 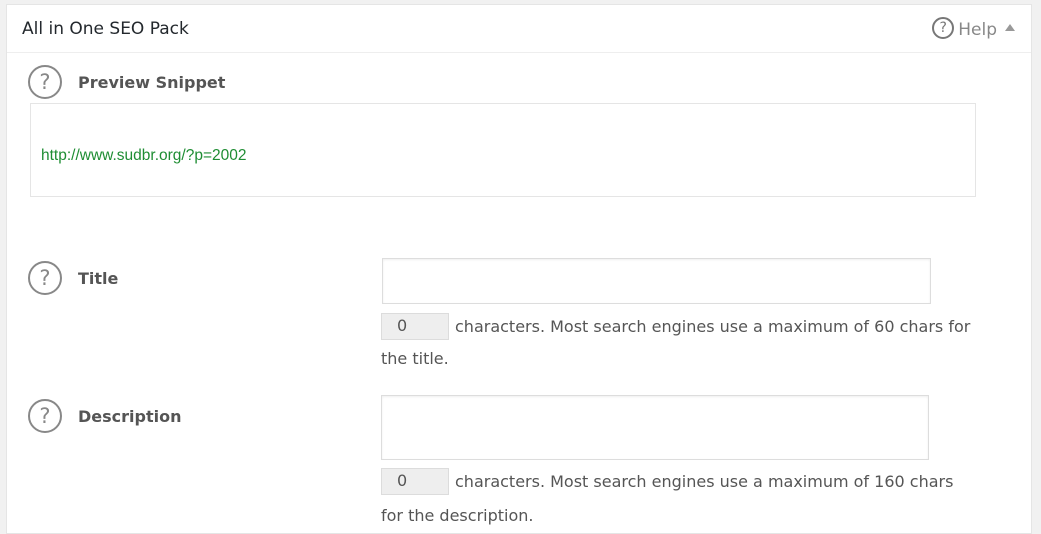 I want to click on description-label: Description, so click(x=130, y=416).